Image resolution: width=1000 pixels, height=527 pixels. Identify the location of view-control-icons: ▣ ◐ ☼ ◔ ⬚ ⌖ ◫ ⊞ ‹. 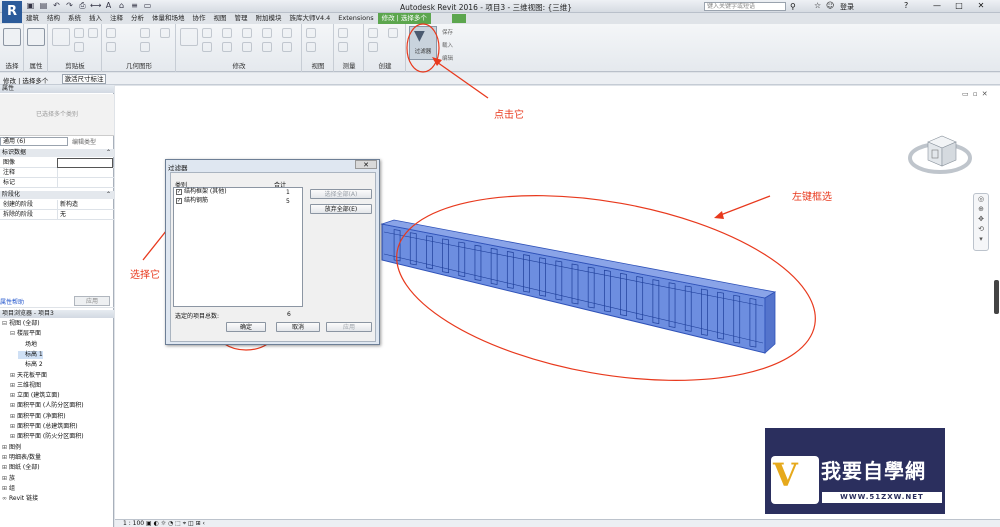
(174, 523).